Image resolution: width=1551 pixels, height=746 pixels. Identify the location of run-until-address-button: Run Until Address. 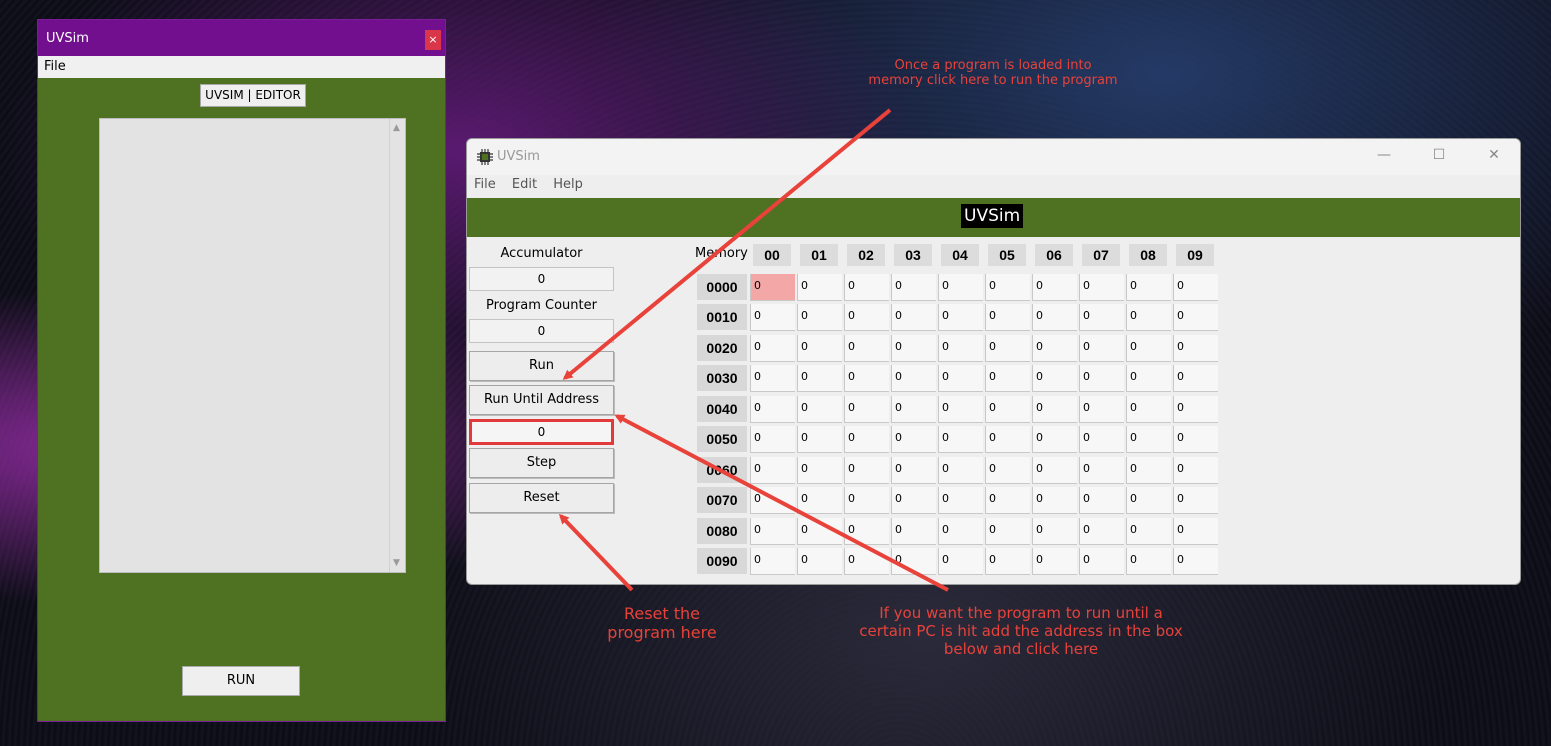
(541, 400).